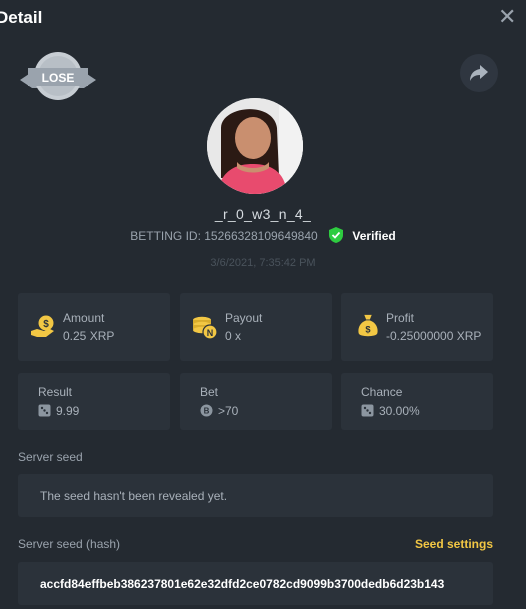  What do you see at coordinates (256, 401) in the screenshot?
I see `bet-card: Bet B >70` at bounding box center [256, 401].